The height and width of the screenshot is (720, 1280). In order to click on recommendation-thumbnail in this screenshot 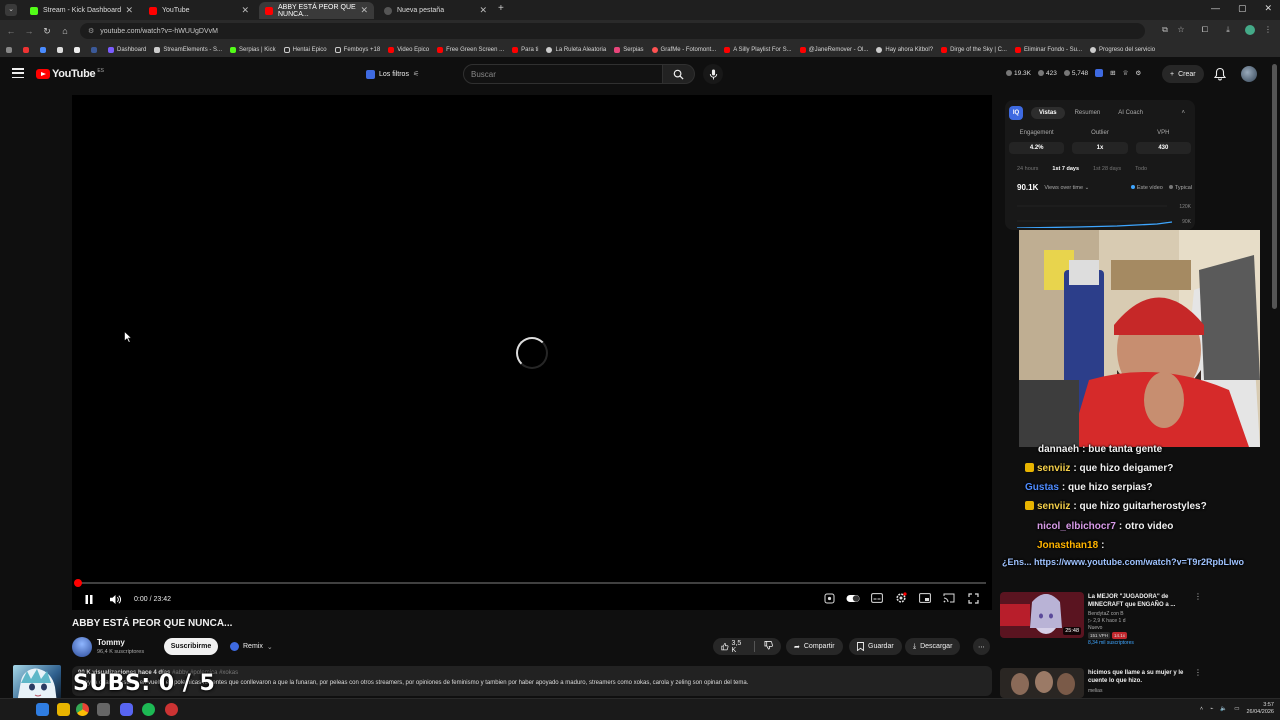, I will do `click(1042, 683)`.